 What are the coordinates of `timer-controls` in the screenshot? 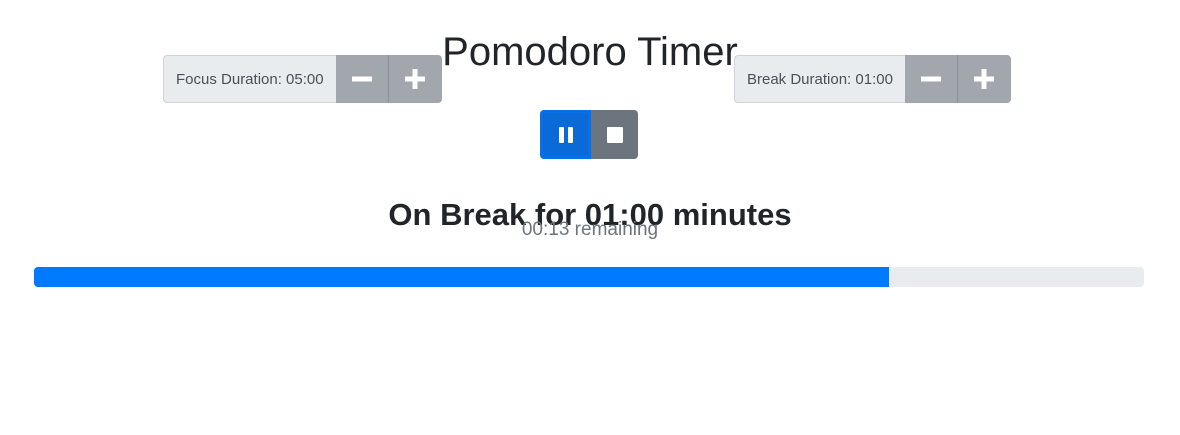 It's located at (589, 134).